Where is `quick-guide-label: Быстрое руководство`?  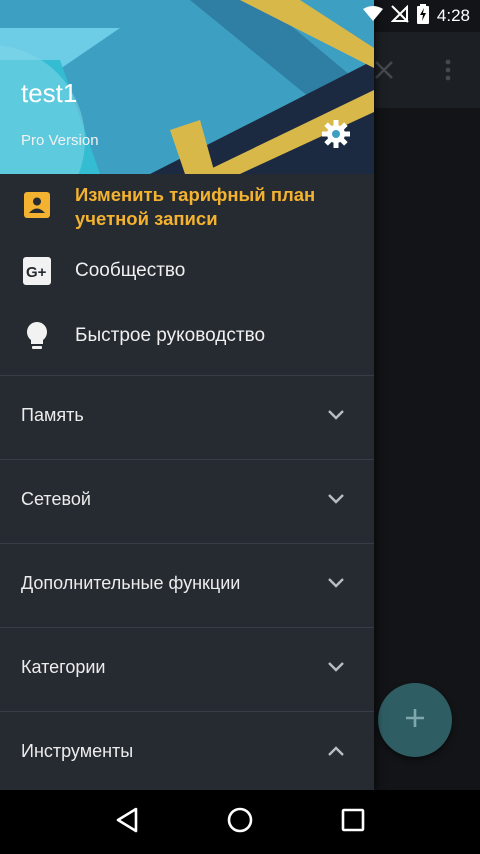 quick-guide-label: Быстрое руководство is located at coordinates (170, 335).